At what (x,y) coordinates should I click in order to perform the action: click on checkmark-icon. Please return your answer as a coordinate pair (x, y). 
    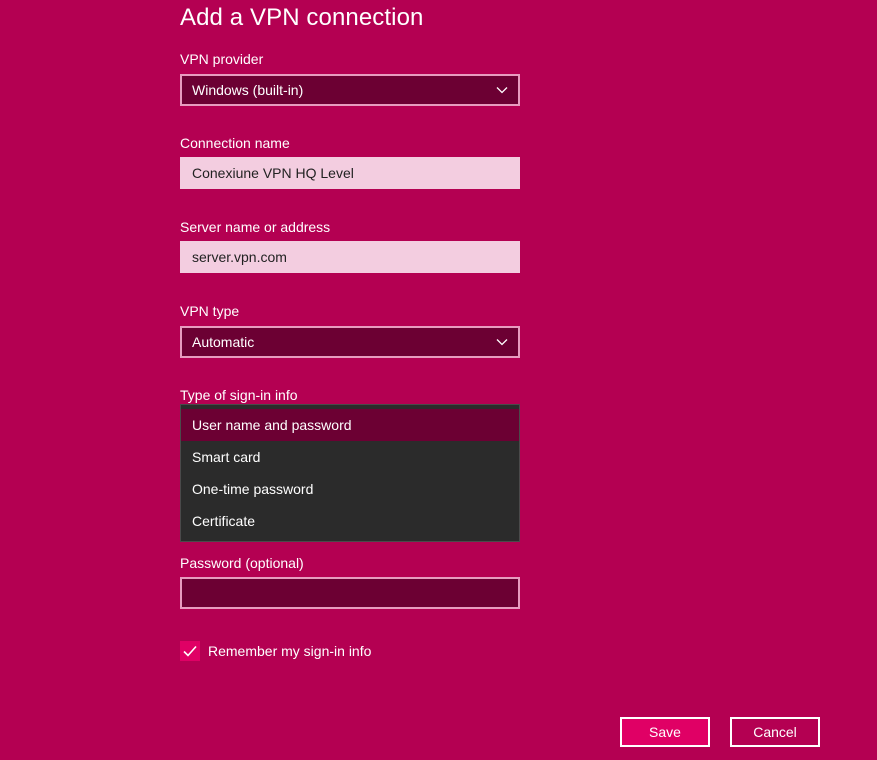
    Looking at the image, I should click on (190, 651).